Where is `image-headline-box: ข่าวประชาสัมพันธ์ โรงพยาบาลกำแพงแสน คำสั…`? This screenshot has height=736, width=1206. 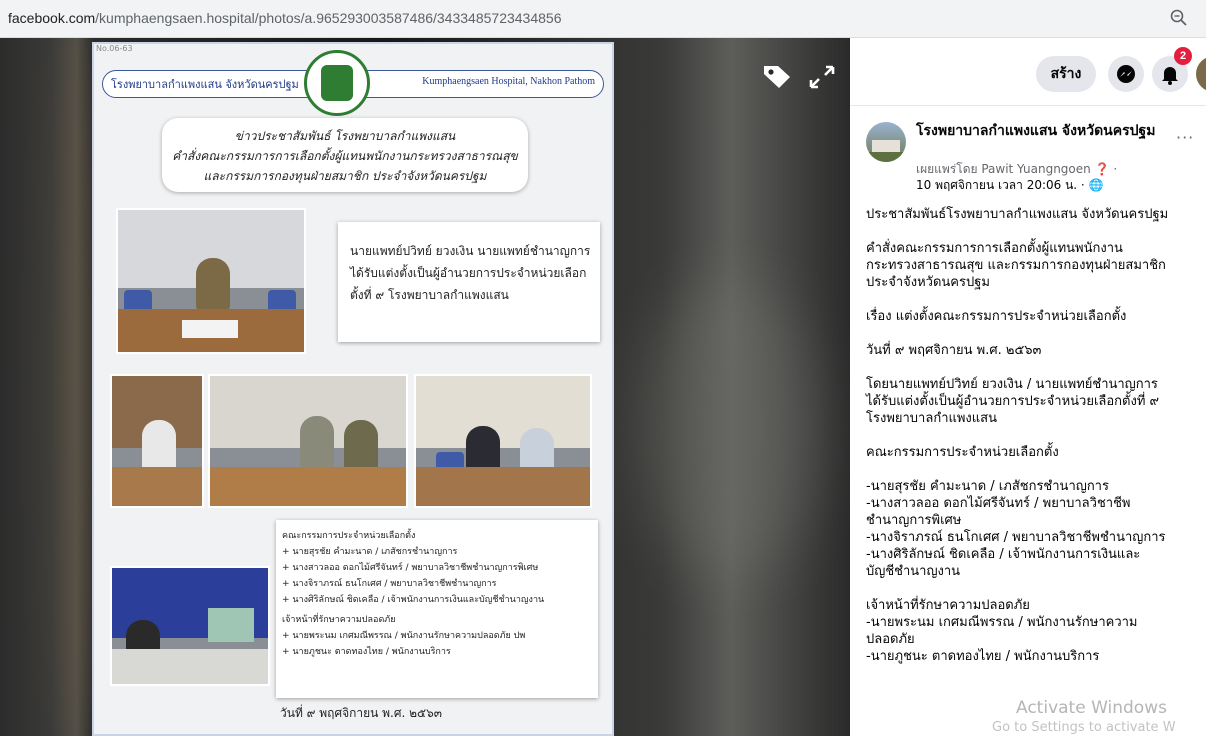 image-headline-box: ข่าวประชาสัมพันธ์ โรงพยาบาลกำแพงแสน คำสั… is located at coordinates (345, 155).